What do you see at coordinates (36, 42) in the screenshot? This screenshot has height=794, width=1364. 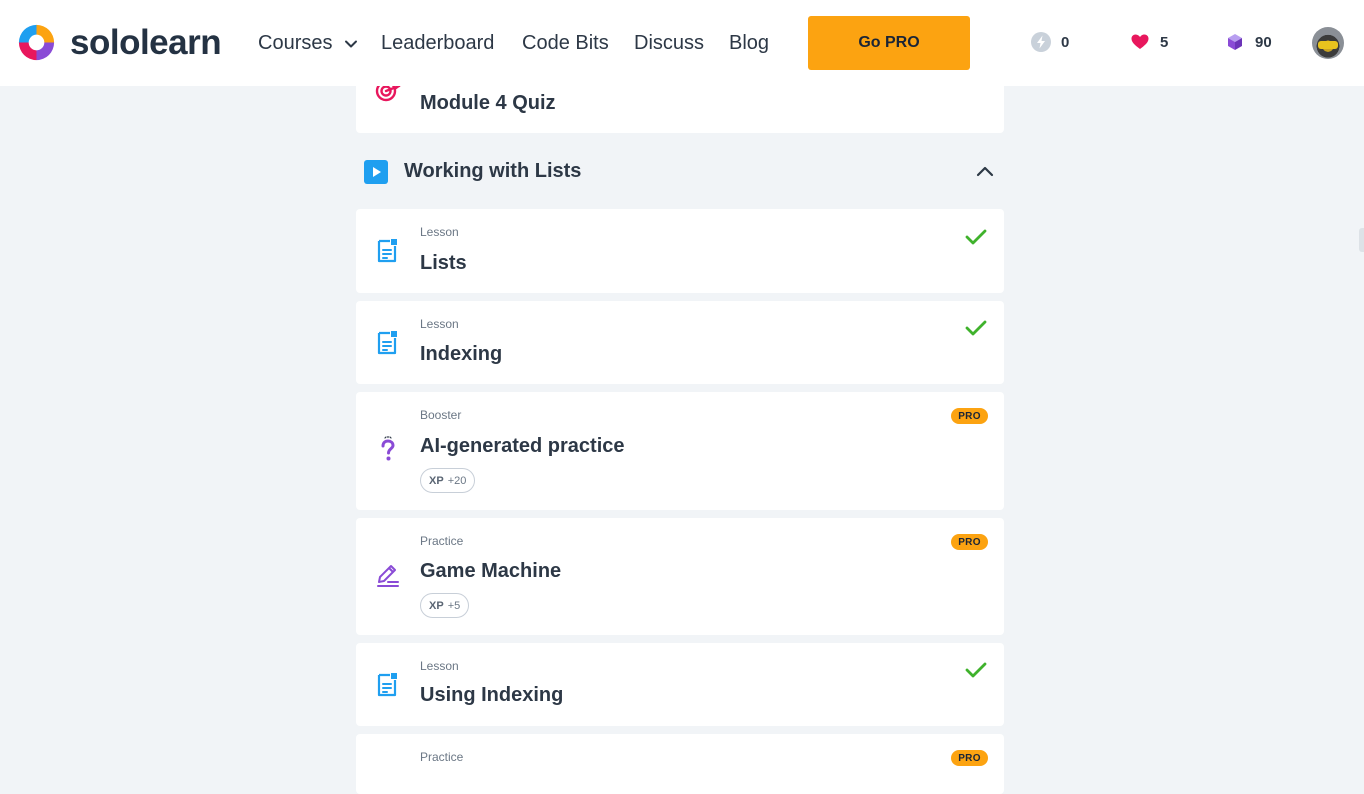 I see `sololearn-logo-icon` at bounding box center [36, 42].